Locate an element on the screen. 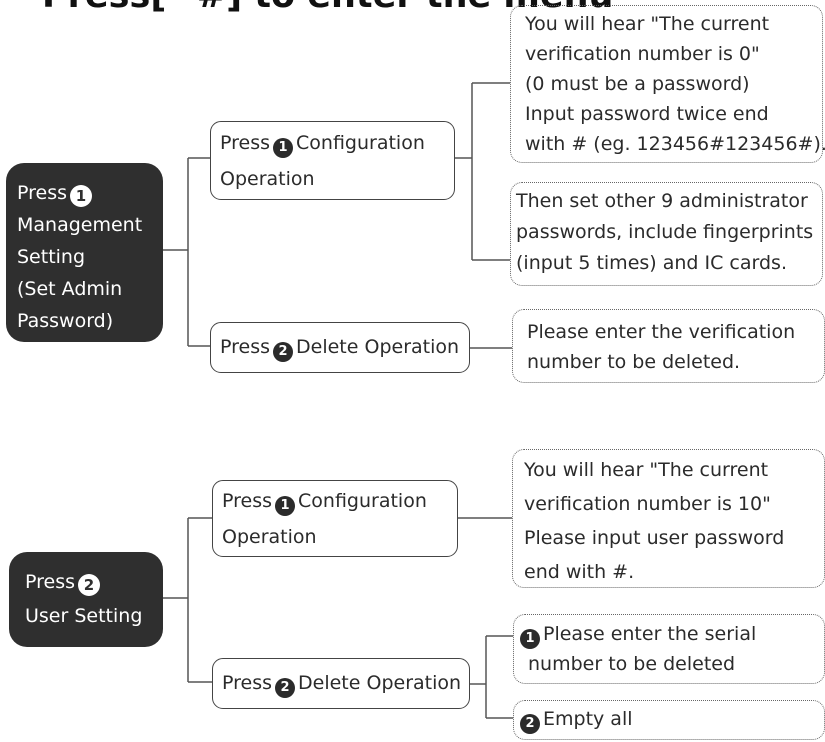  user-setting-node: Press 2 User Setting is located at coordinates (86, 599).